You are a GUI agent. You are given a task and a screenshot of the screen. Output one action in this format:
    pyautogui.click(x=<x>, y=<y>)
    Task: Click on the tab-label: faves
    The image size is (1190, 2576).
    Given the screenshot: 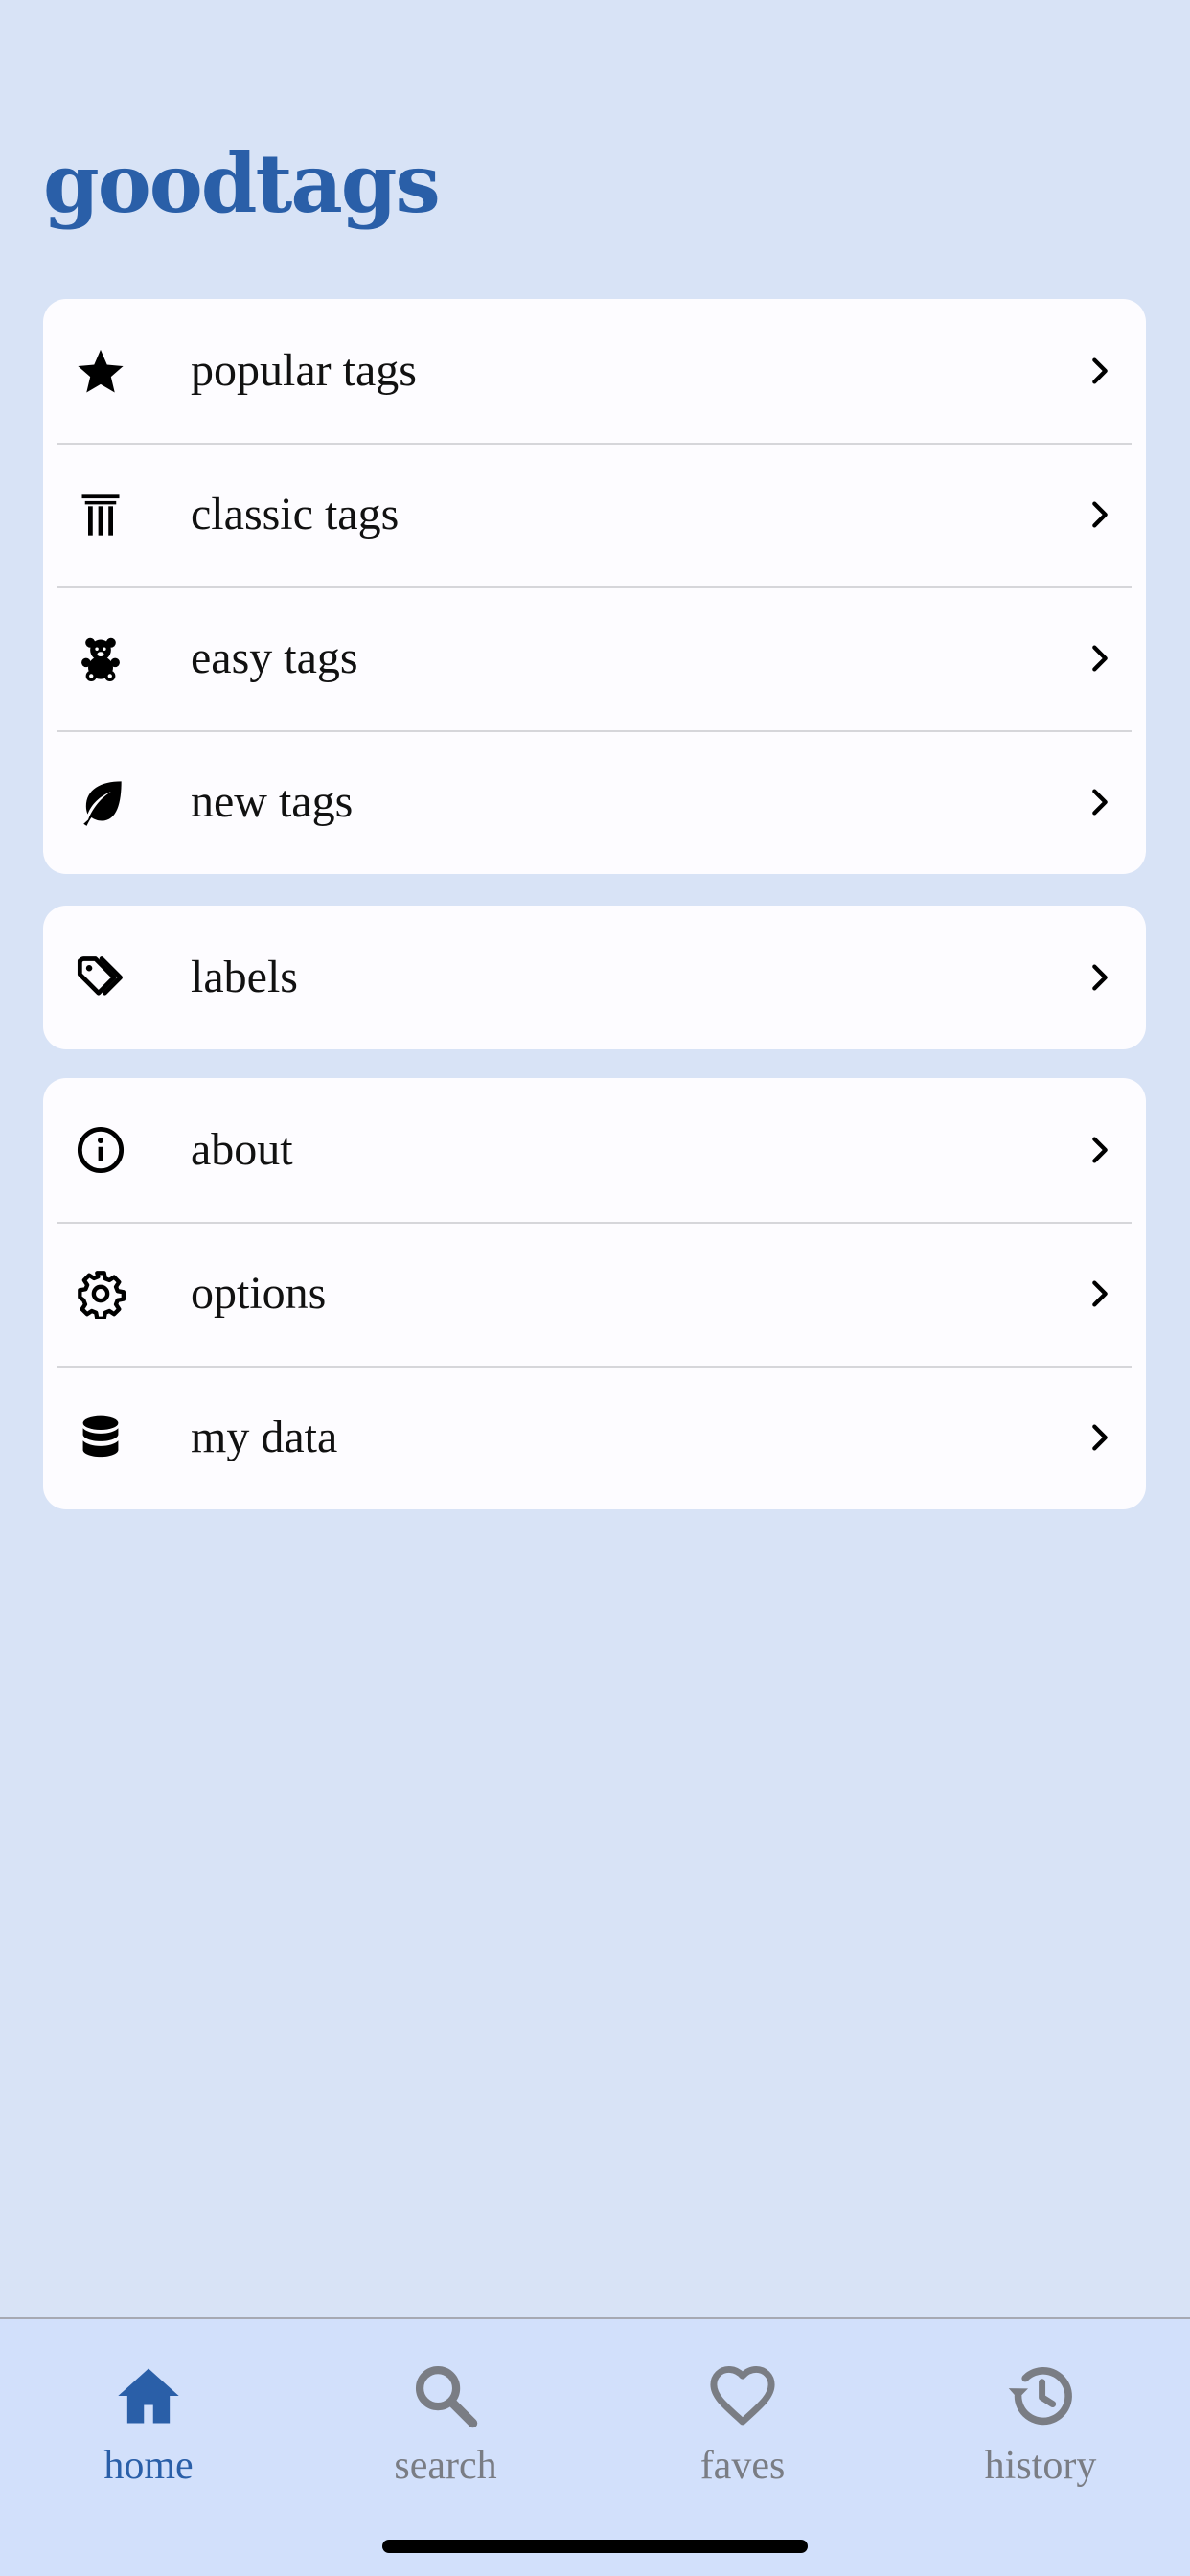 What is the action you would take?
    pyautogui.click(x=743, y=2466)
    